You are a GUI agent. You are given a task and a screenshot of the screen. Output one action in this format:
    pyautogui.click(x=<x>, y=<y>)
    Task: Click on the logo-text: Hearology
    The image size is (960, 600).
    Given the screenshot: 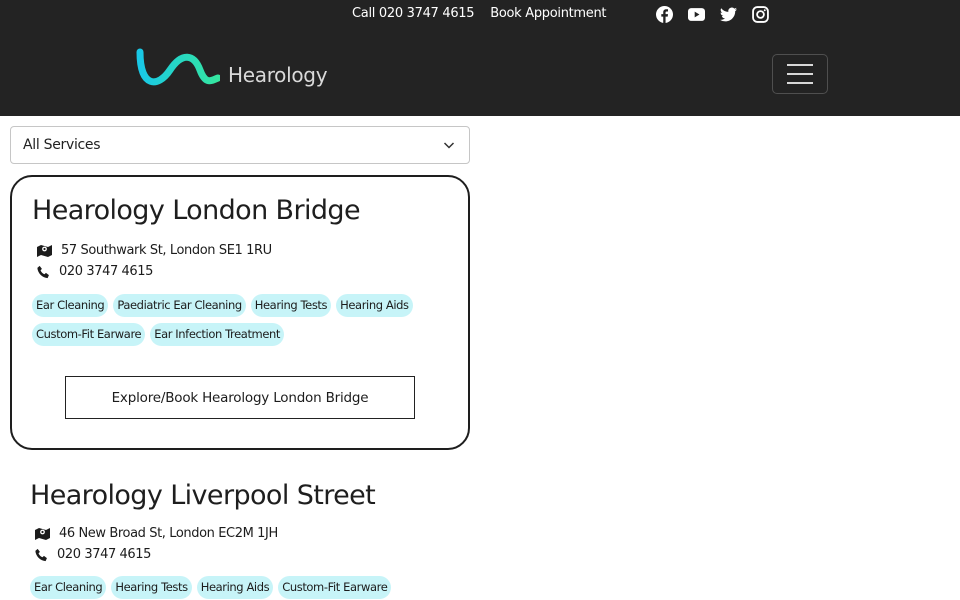 What is the action you would take?
    pyautogui.click(x=278, y=75)
    